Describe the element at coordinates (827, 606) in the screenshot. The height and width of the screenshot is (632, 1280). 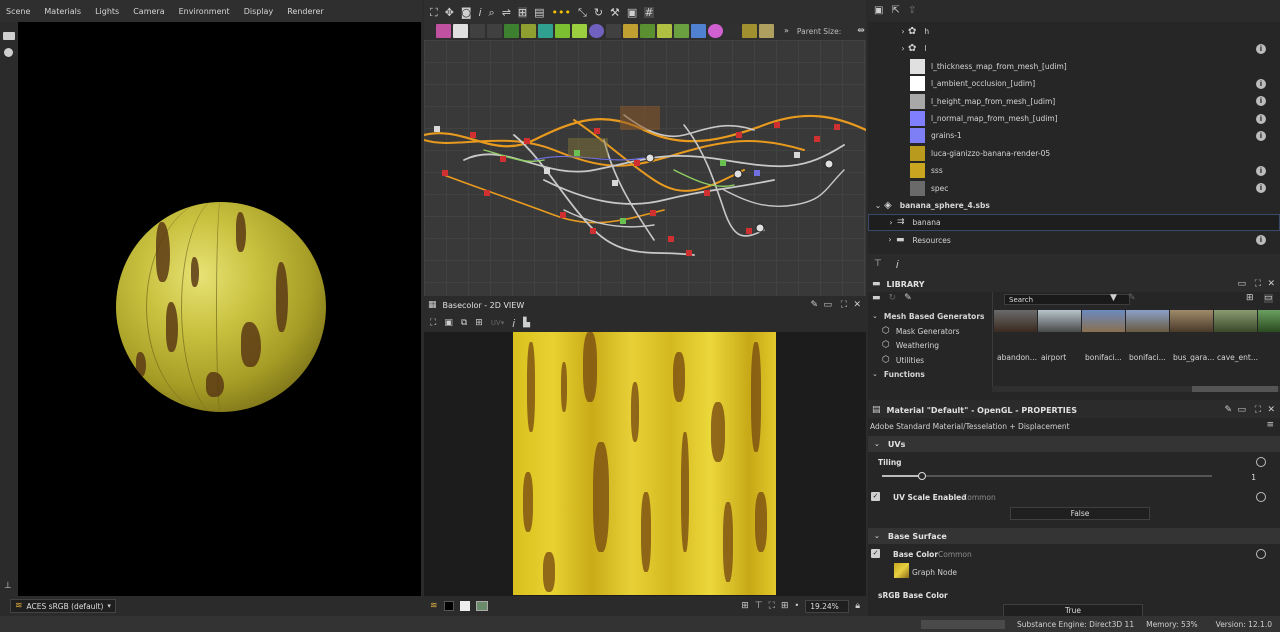
I see `zoom-field: 19.24%` at that location.